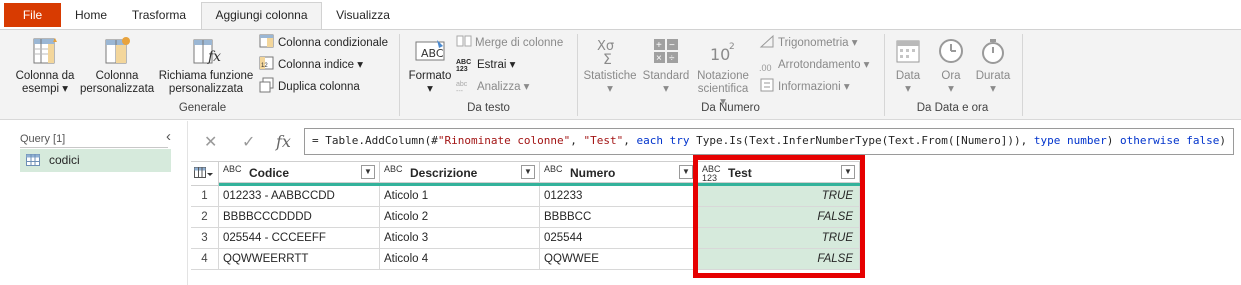 The image size is (1241, 285). I want to click on column-header-descrizione: ABC Descrizione ▼, so click(460, 172).